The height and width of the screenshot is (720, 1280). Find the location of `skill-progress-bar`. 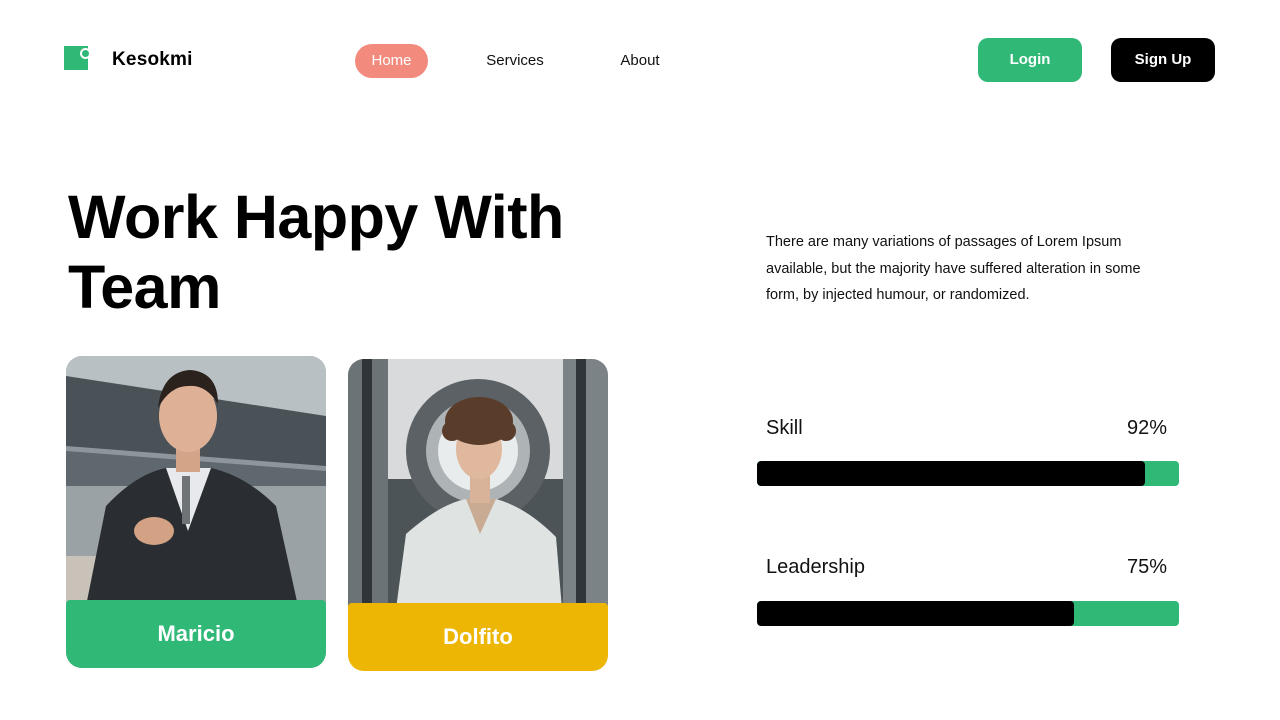

skill-progress-bar is located at coordinates (968, 473).